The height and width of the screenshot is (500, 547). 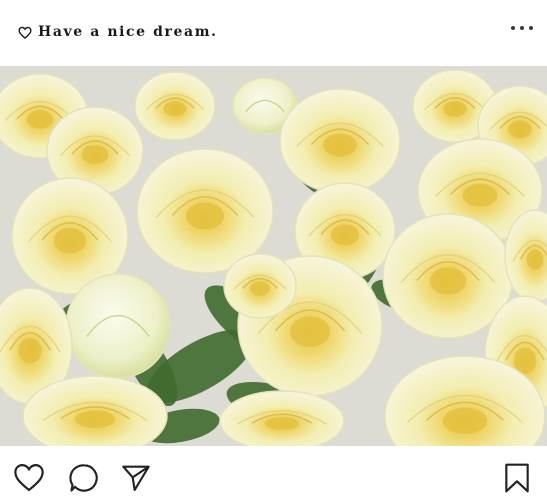 I want to click on caption-text: Have a nice dream., so click(x=128, y=32).